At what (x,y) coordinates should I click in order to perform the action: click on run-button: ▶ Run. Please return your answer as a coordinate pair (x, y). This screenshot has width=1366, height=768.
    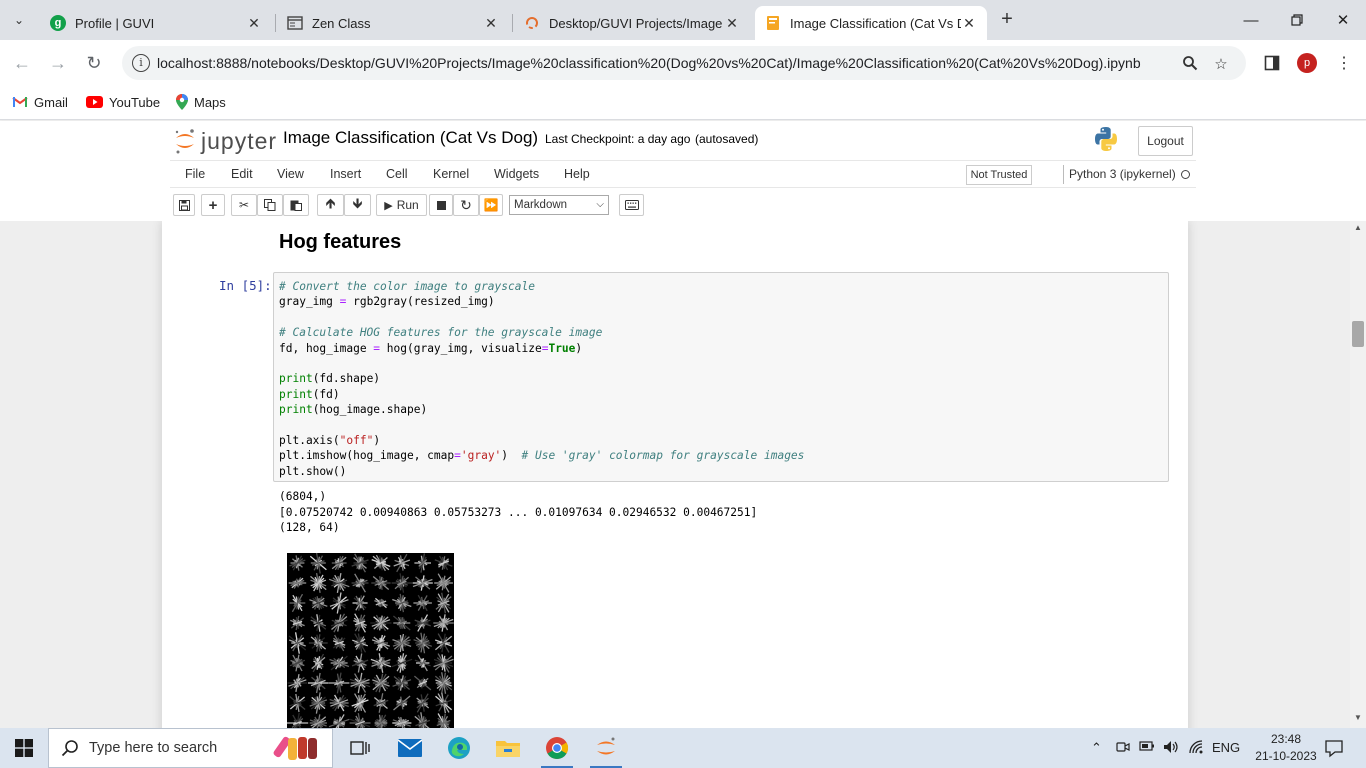
    Looking at the image, I should click on (401, 205).